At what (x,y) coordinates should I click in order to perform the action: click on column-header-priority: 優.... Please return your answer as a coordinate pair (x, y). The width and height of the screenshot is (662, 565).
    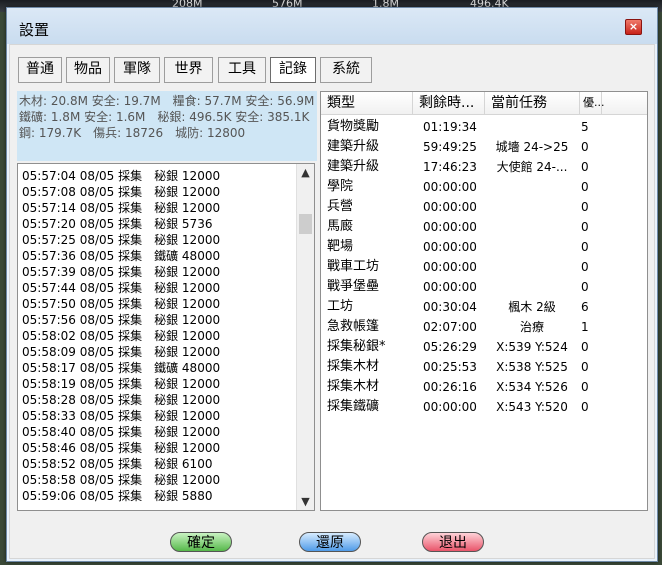
    Looking at the image, I should click on (592, 103).